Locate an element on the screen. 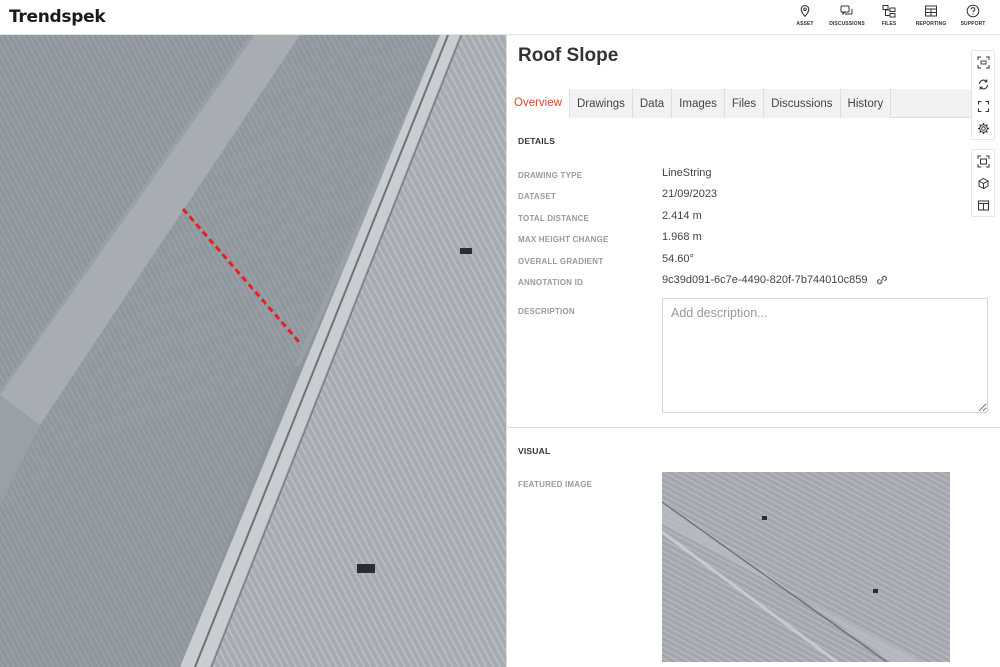  detail-value-max-height-change: 1.968 m is located at coordinates (682, 237).